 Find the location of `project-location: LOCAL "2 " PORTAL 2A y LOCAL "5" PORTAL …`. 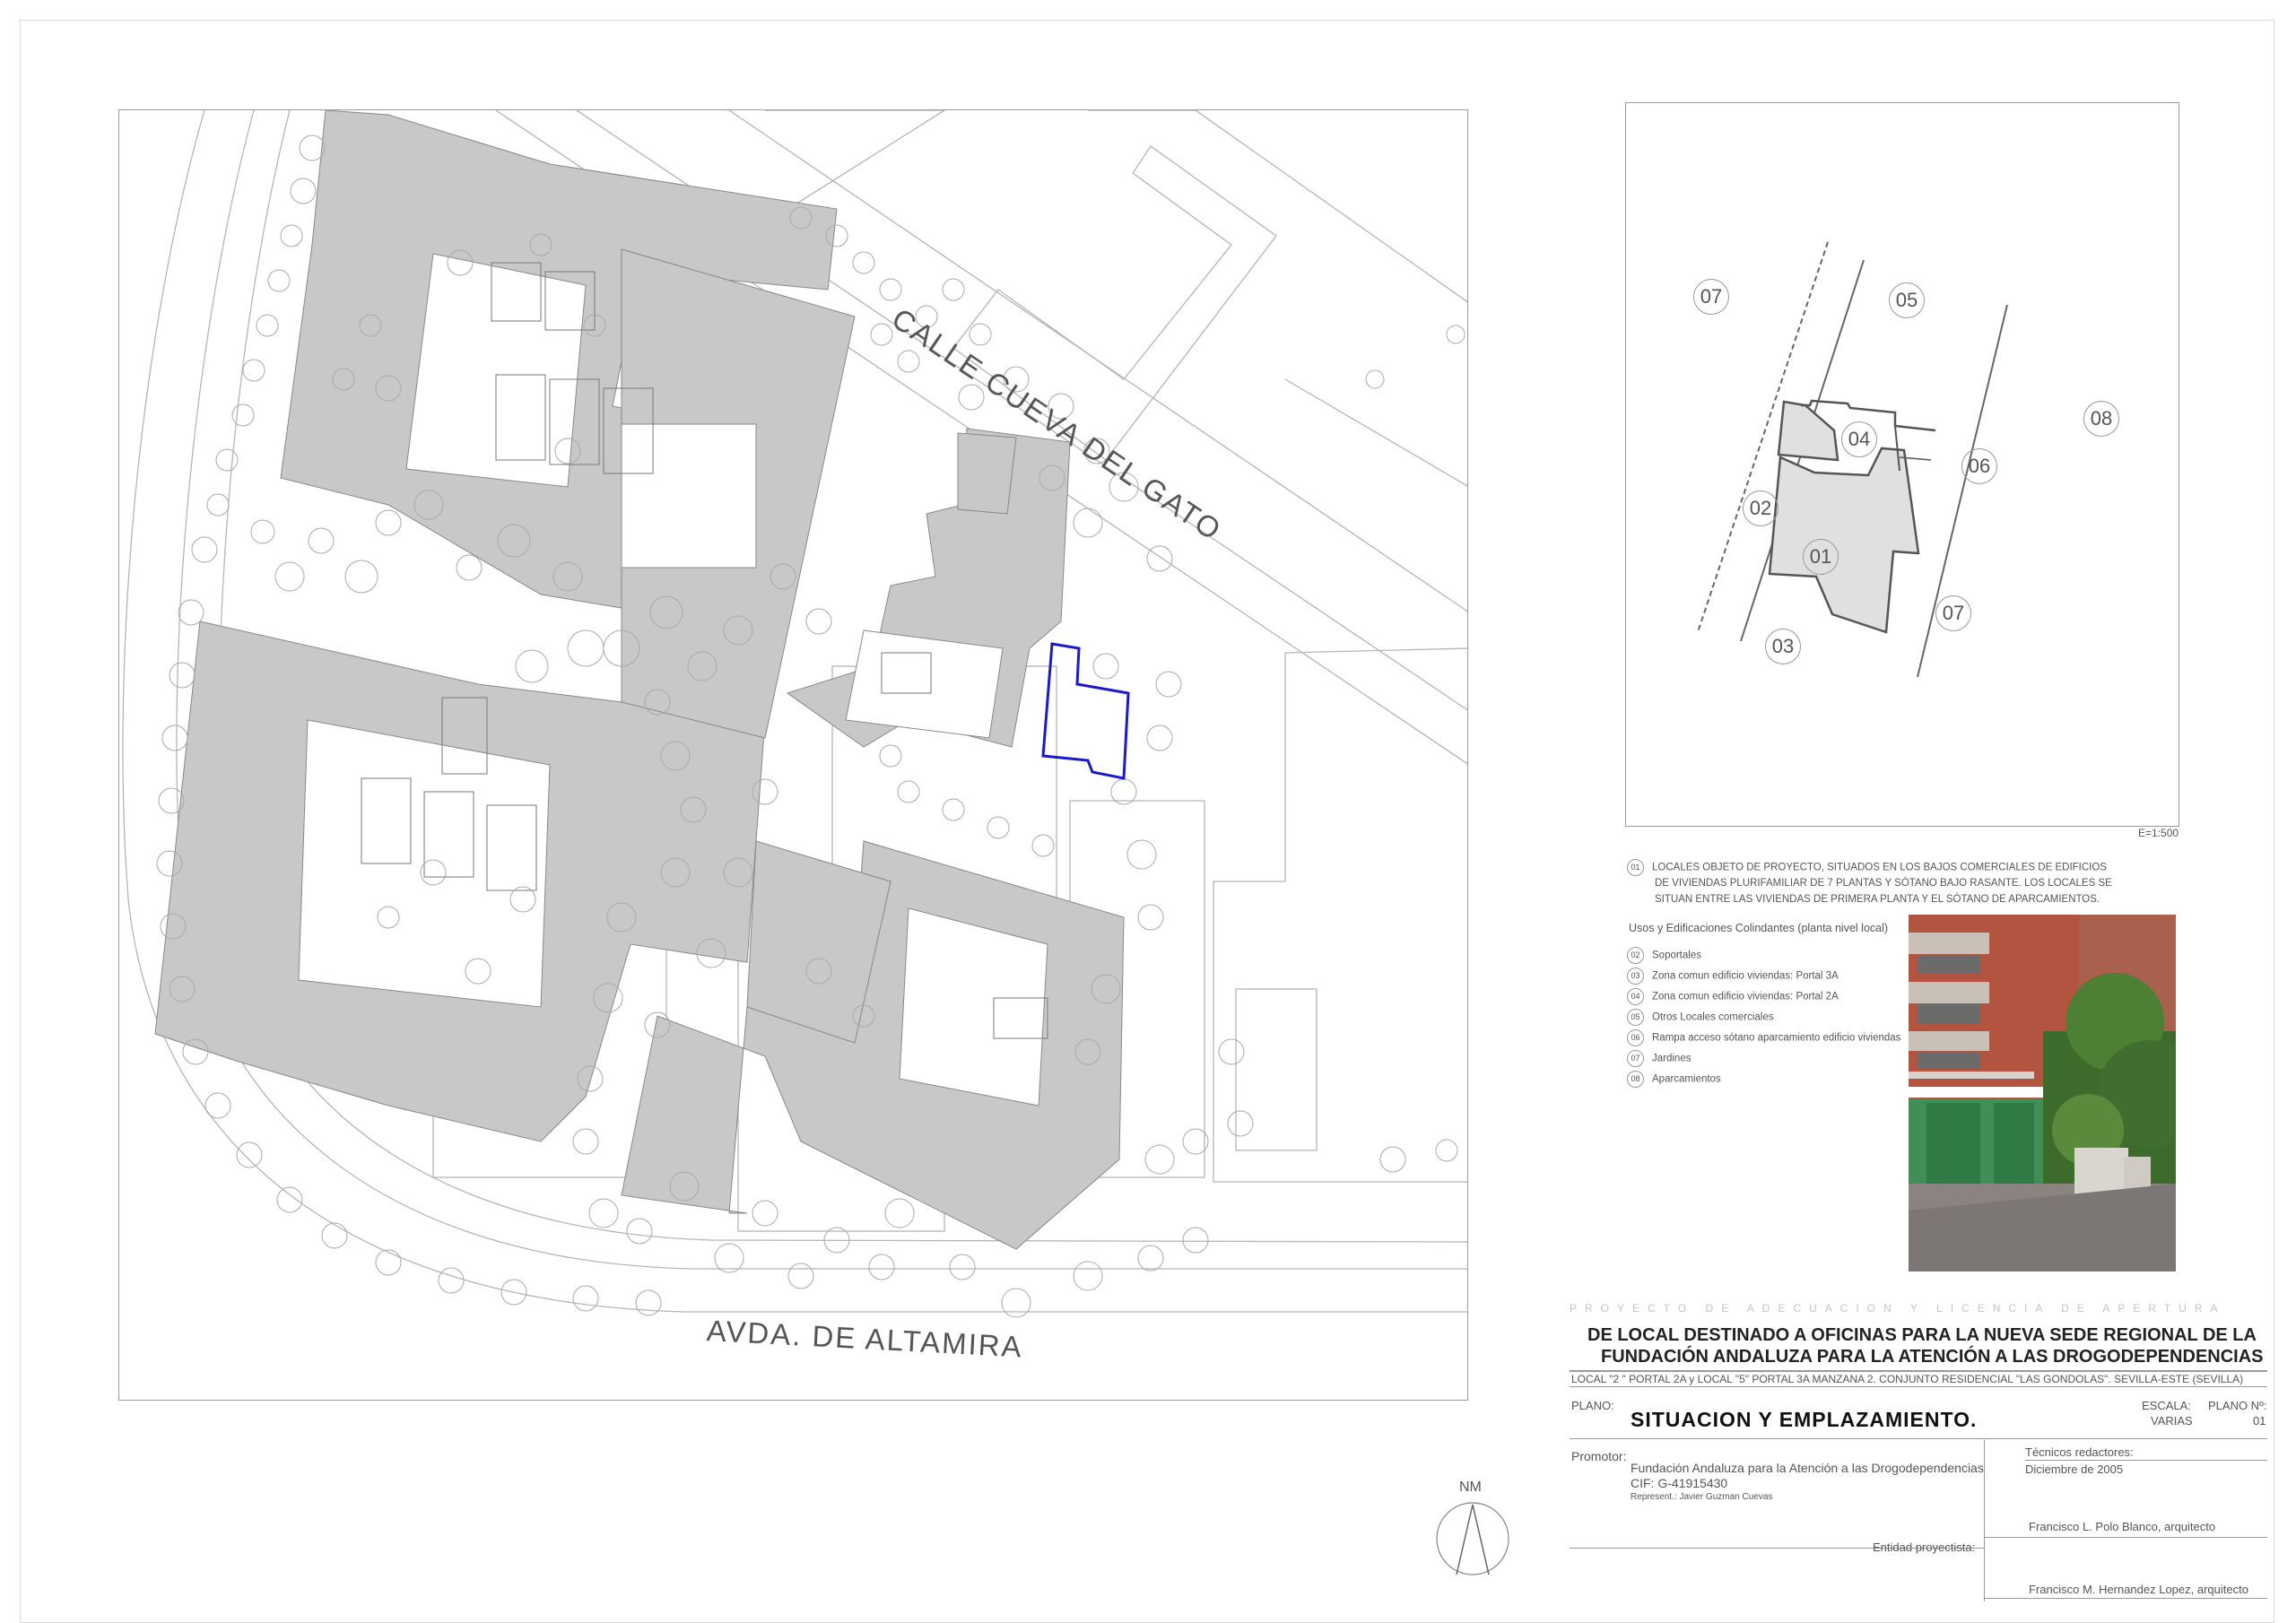

project-location: LOCAL "2 " PORTAL 2A y LOCAL "5" PORTAL … is located at coordinates (1907, 1379).